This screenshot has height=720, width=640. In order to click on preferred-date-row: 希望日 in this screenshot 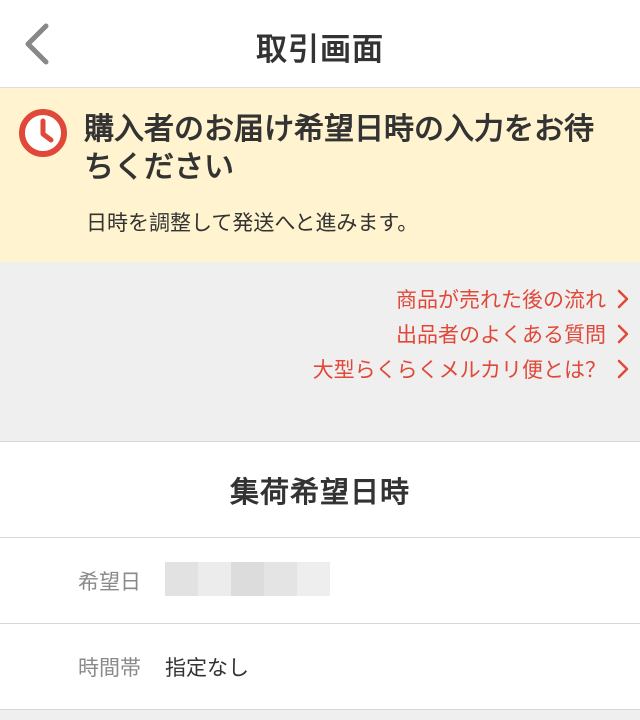, I will do `click(320, 581)`.